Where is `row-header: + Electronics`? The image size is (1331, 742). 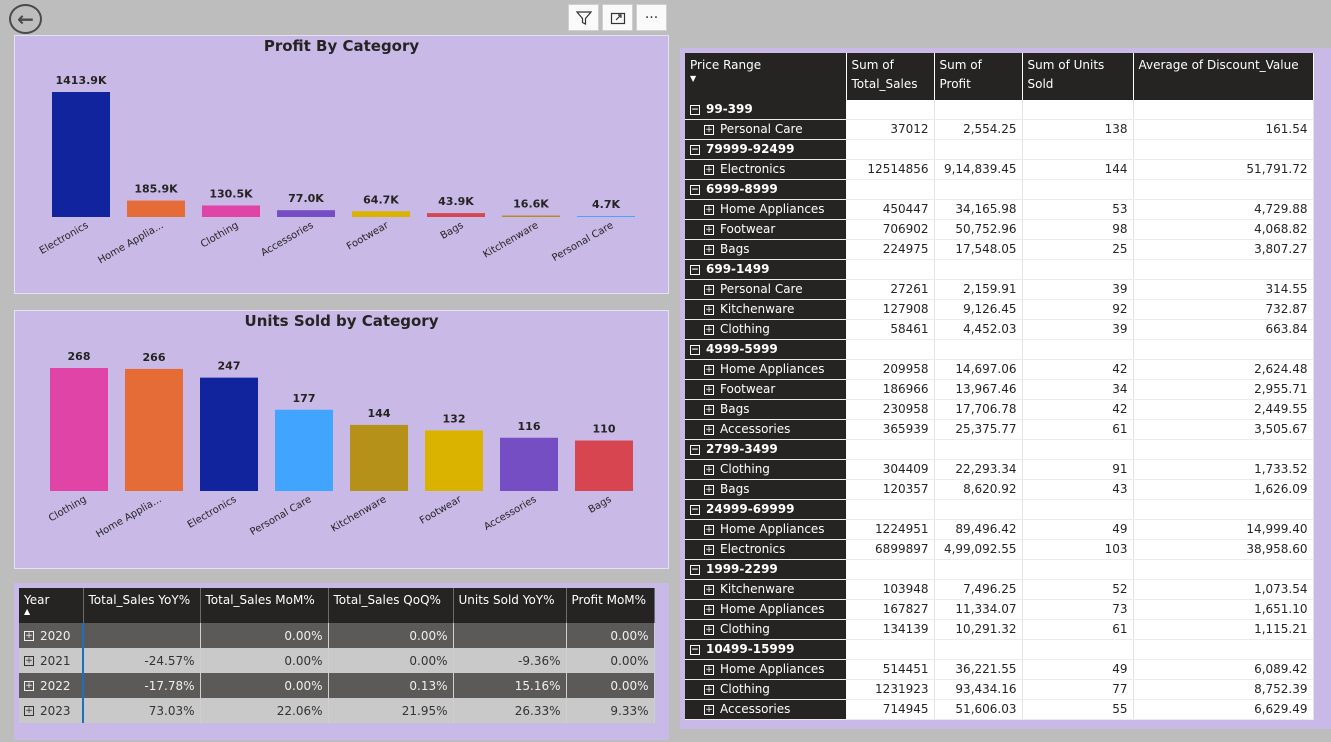
row-header: + Electronics is located at coordinates (766, 170).